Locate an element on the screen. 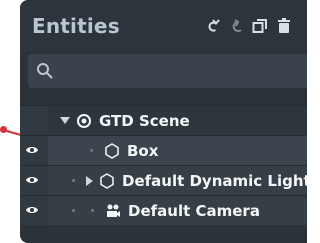 The image size is (320, 243). tree-row-content: GTD Scene is located at coordinates (125, 120).